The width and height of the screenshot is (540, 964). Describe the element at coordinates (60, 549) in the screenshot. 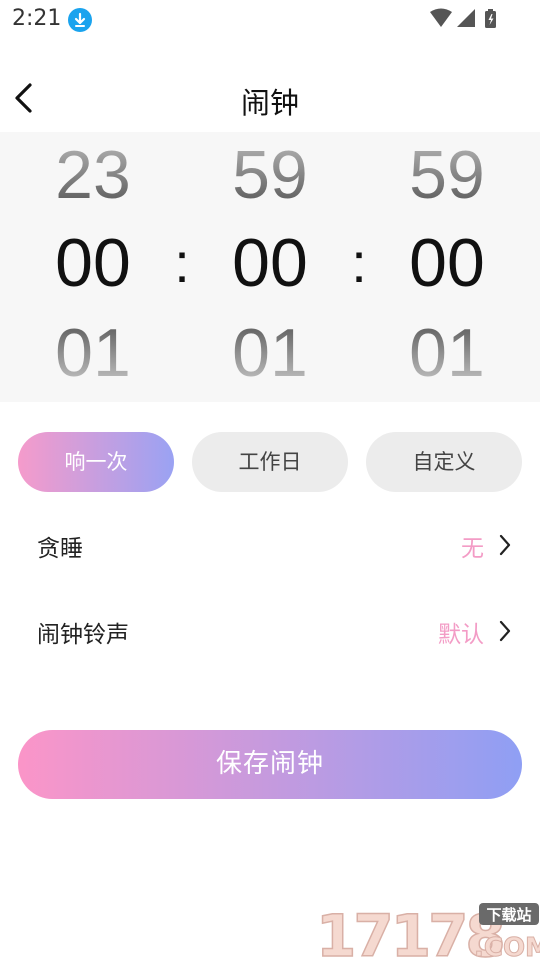

I see `snooze-label: 贪睡` at that location.